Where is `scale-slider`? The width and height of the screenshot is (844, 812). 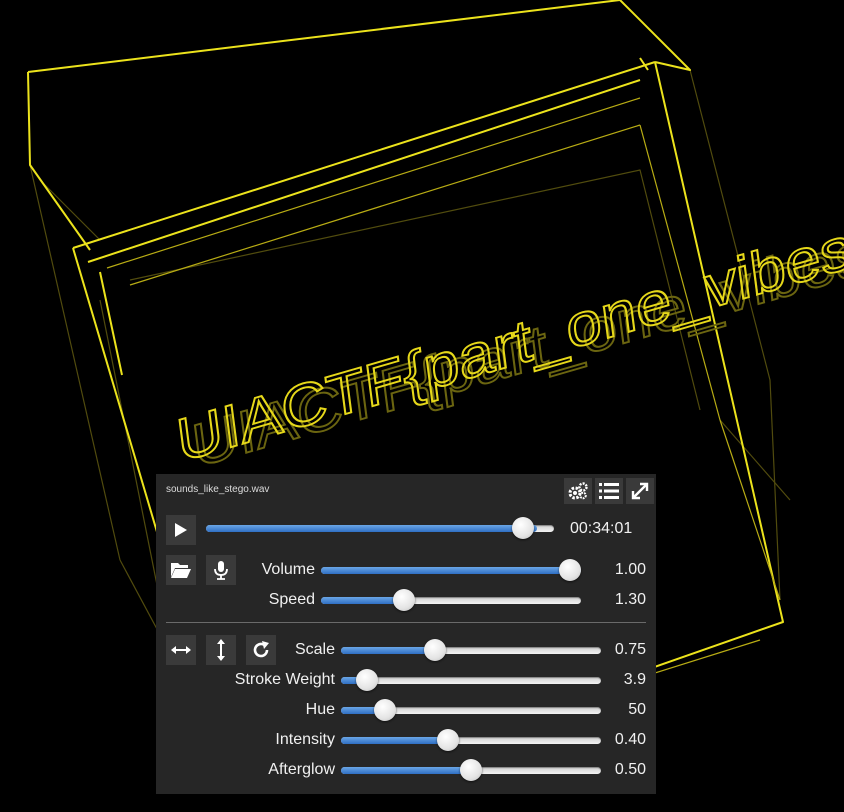 scale-slider is located at coordinates (471, 650).